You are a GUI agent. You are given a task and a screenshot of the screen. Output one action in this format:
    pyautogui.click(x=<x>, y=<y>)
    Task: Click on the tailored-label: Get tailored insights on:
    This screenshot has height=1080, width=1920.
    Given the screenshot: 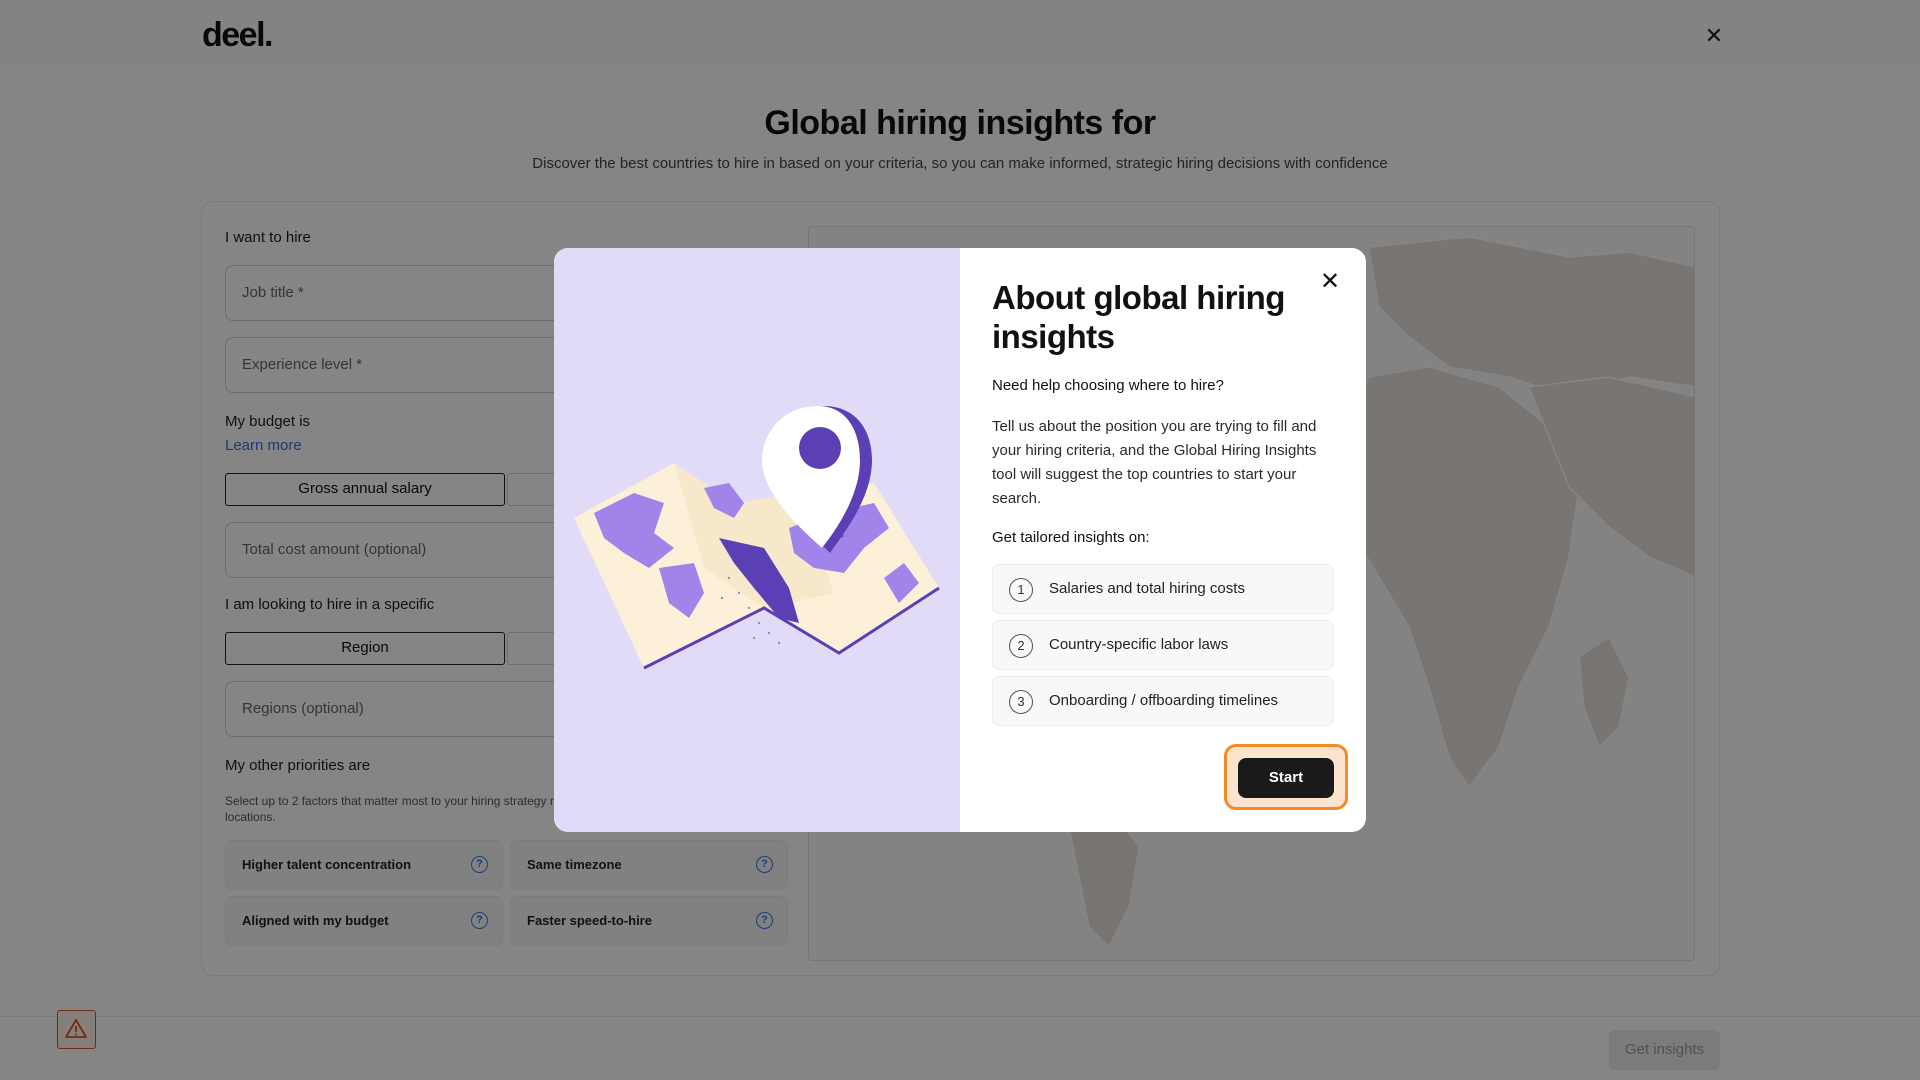 What is the action you would take?
    pyautogui.click(x=1071, y=537)
    